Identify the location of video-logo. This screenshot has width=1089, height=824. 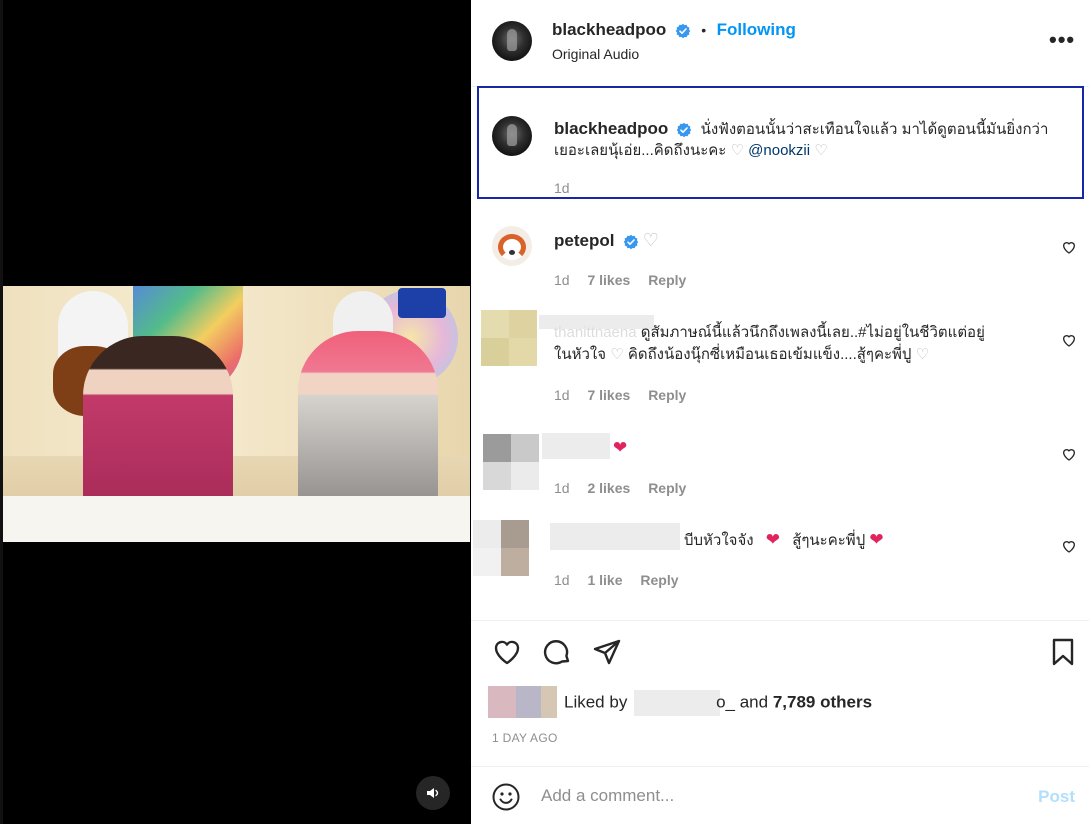
(422, 303).